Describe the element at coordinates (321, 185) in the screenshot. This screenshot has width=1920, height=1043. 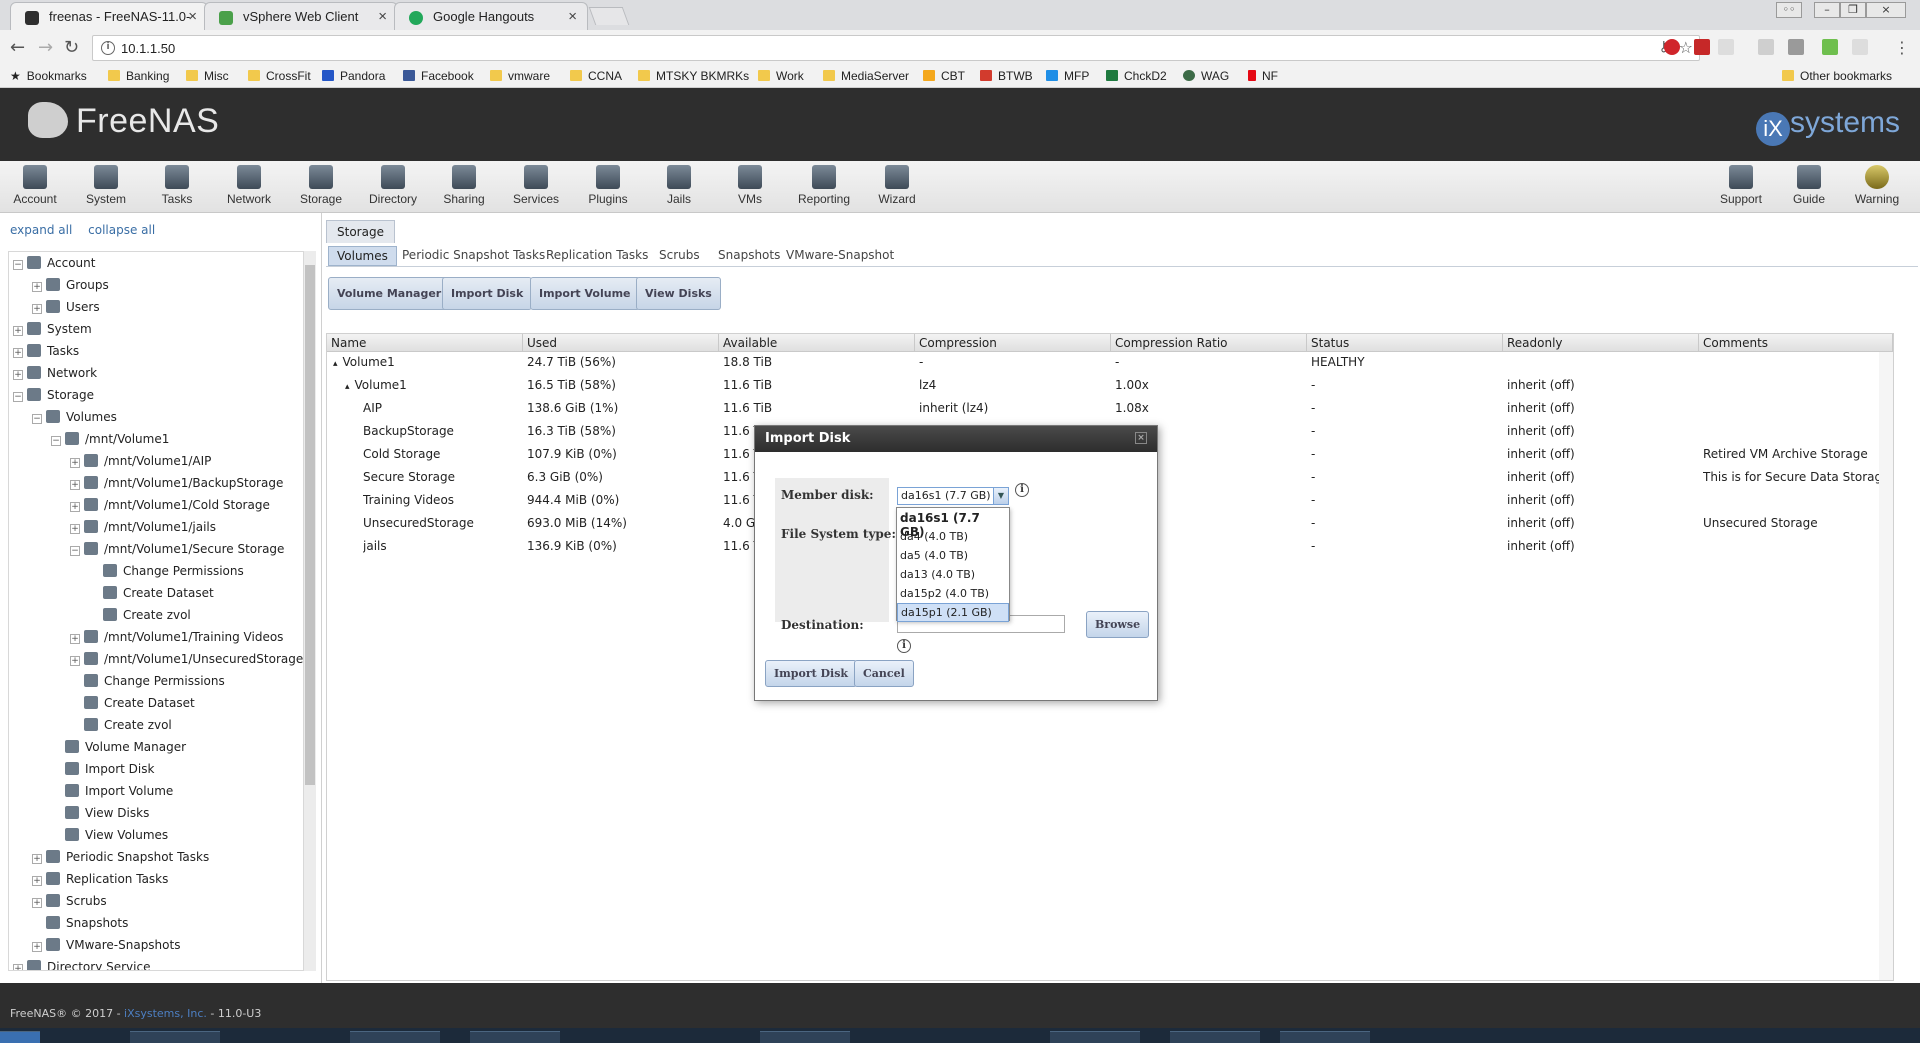
I see `toolbar-storage-button: Storage` at that location.